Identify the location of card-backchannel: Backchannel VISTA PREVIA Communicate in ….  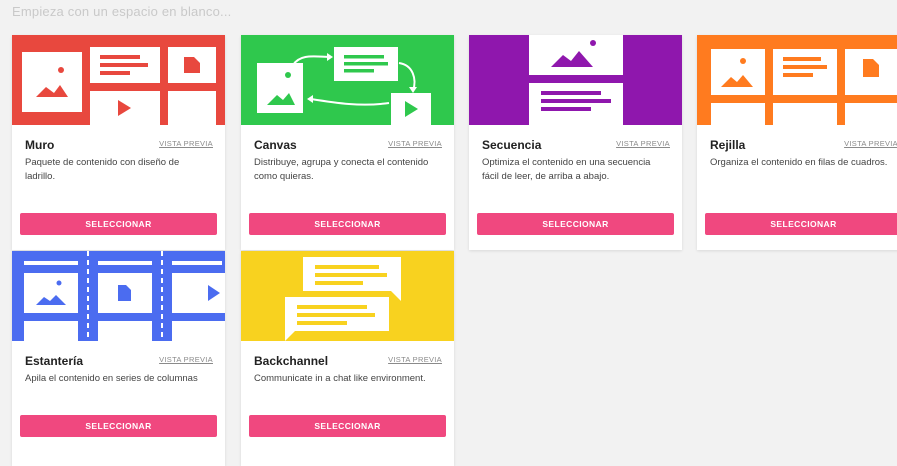
(347, 358).